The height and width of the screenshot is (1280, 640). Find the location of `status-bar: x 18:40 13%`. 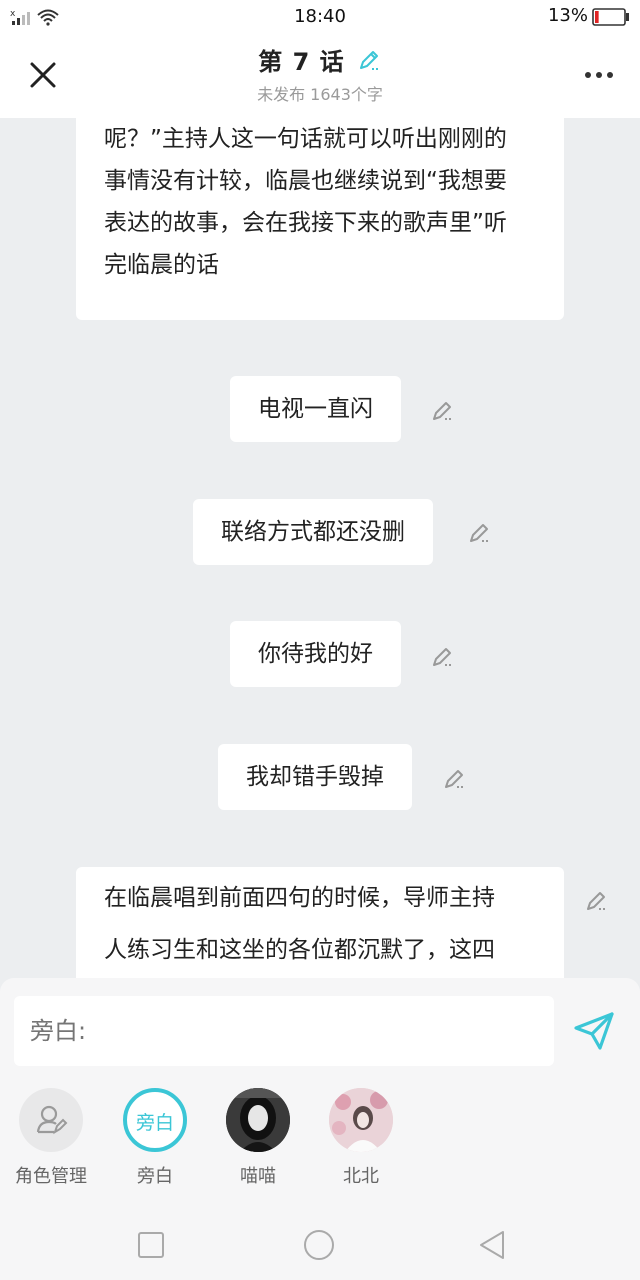

status-bar: x 18:40 13% is located at coordinates (320, 17).